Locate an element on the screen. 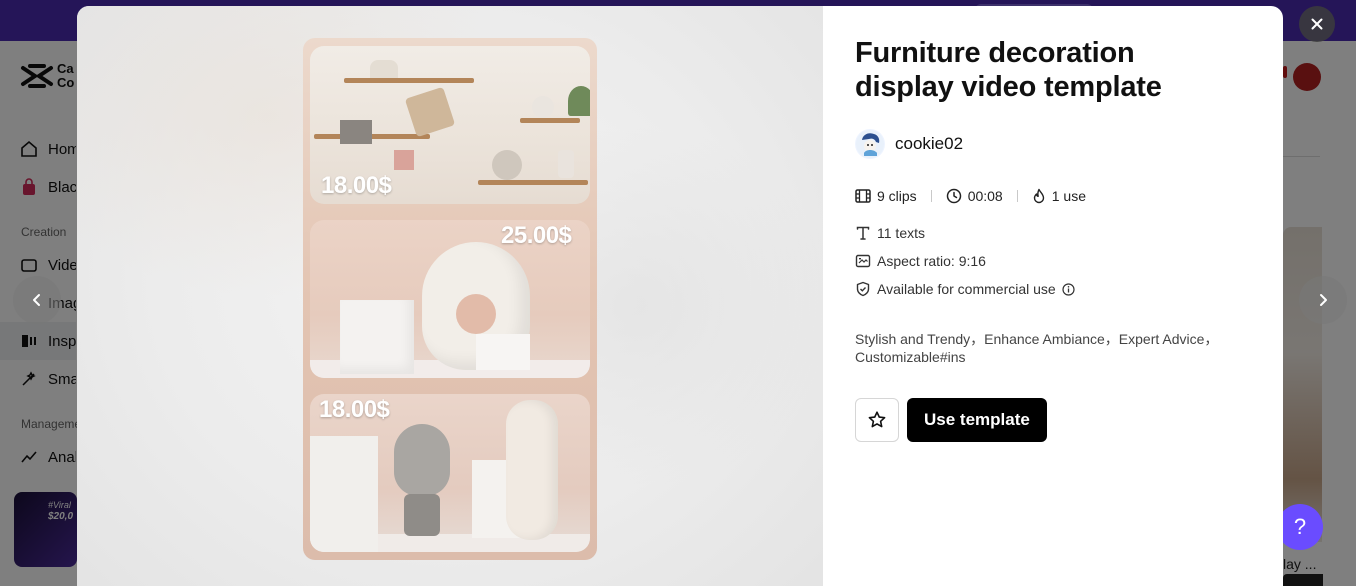  close-modal-button is located at coordinates (1317, 24).